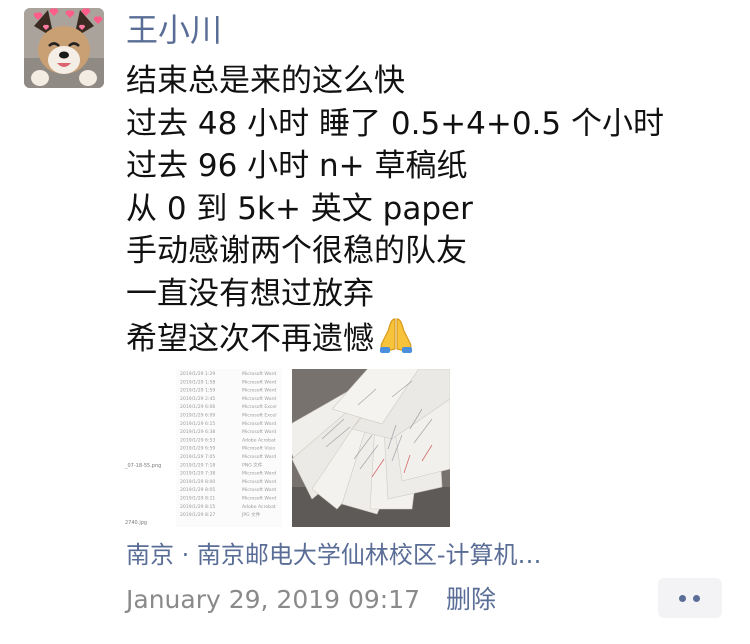 This screenshot has height=644, width=750. What do you see at coordinates (197, 432) in the screenshot?
I see `file-row-date: 2019/1/29 6:38` at bounding box center [197, 432].